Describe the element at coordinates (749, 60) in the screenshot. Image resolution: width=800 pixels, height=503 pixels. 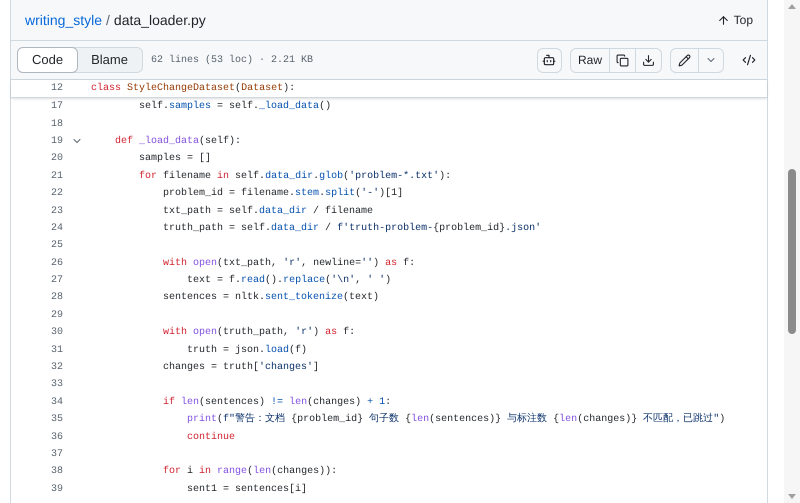
I see `code-panel-icon` at that location.